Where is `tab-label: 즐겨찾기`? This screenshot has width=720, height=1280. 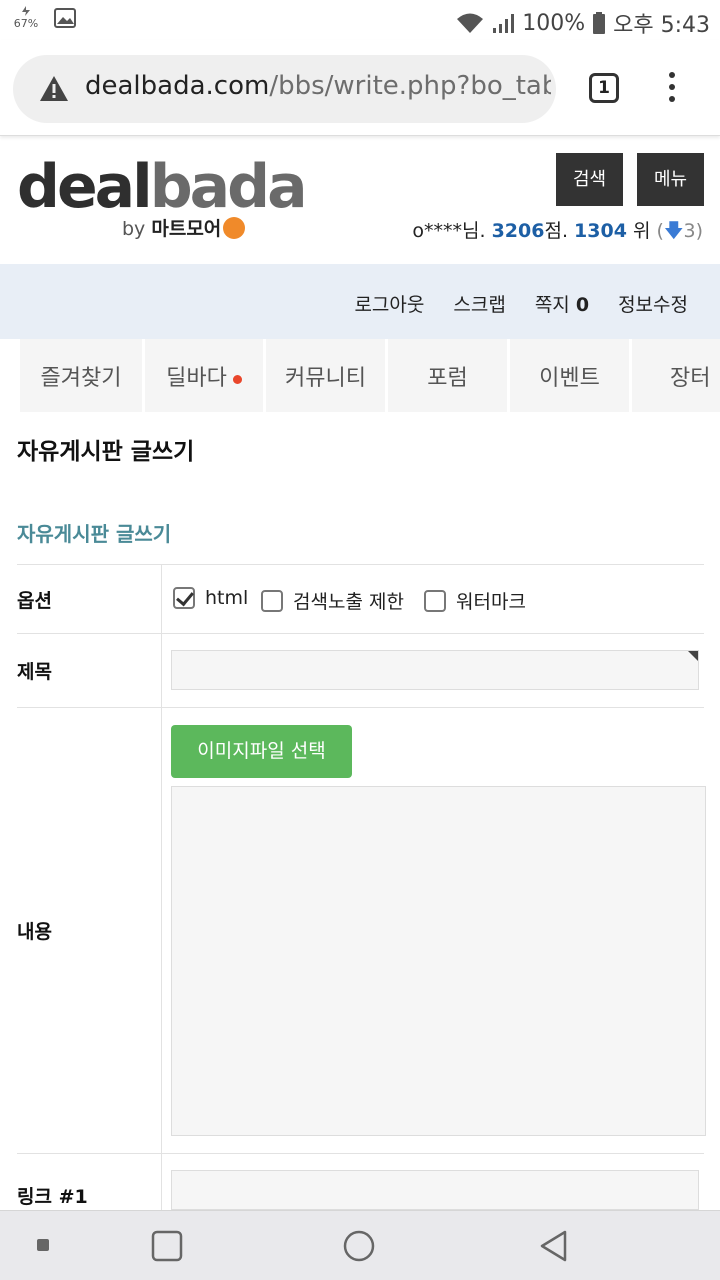
tab-label: 즐겨찾기 is located at coordinates (81, 378).